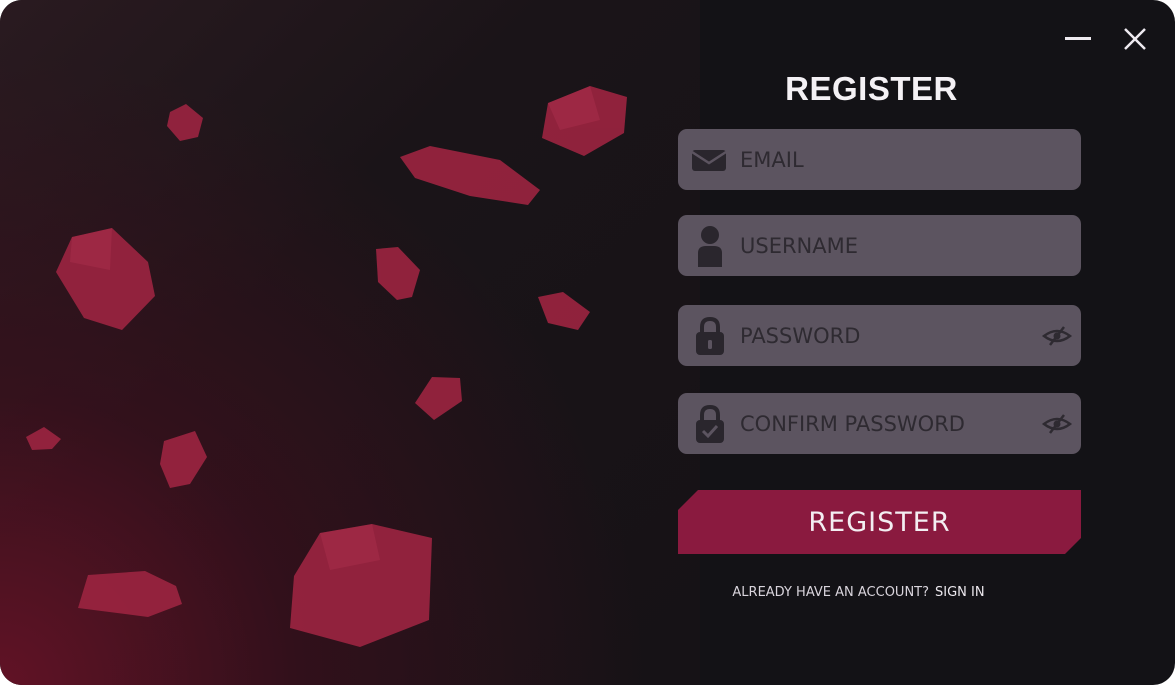 This screenshot has height=685, width=1175. What do you see at coordinates (710, 423) in the screenshot?
I see `lock-check-icon` at bounding box center [710, 423].